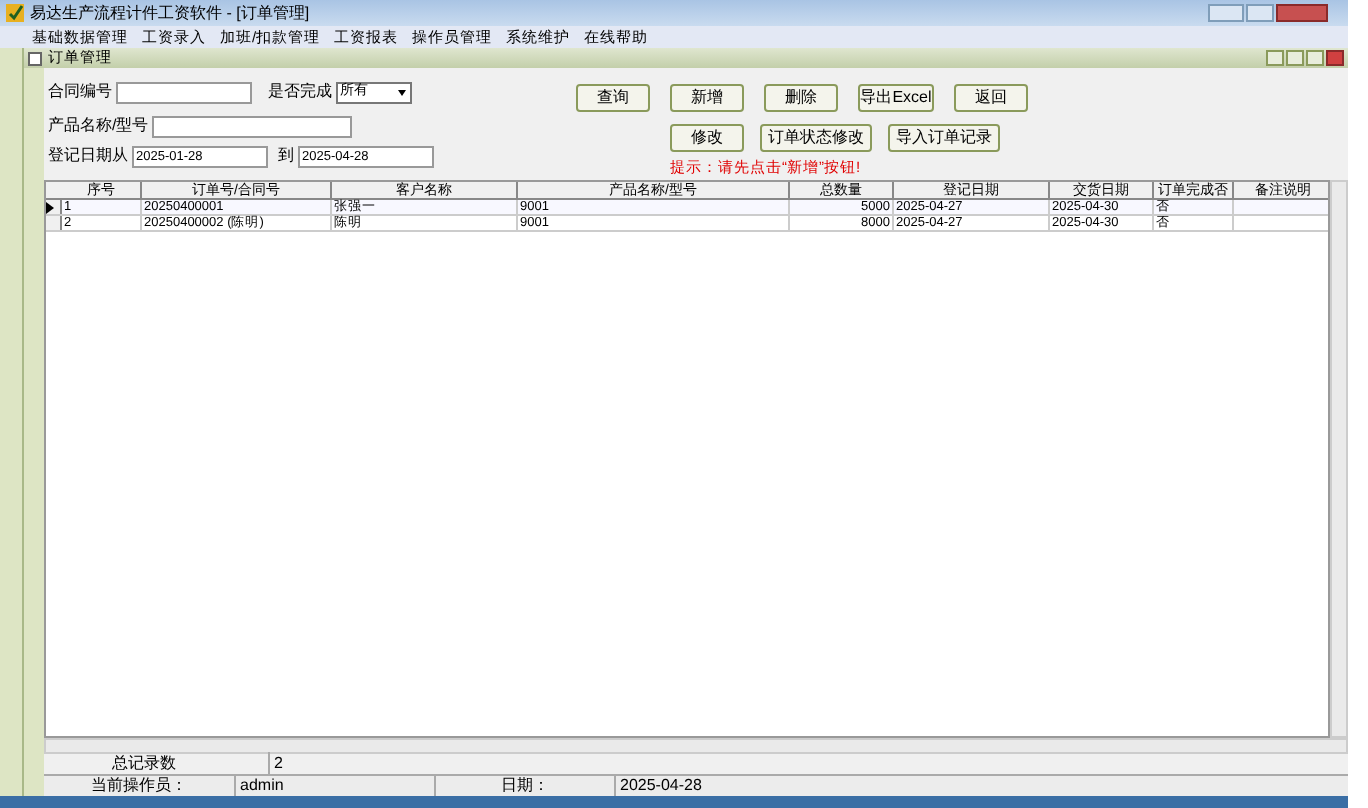  Describe the element at coordinates (1226, 13) in the screenshot. I see `minimize-button` at that location.